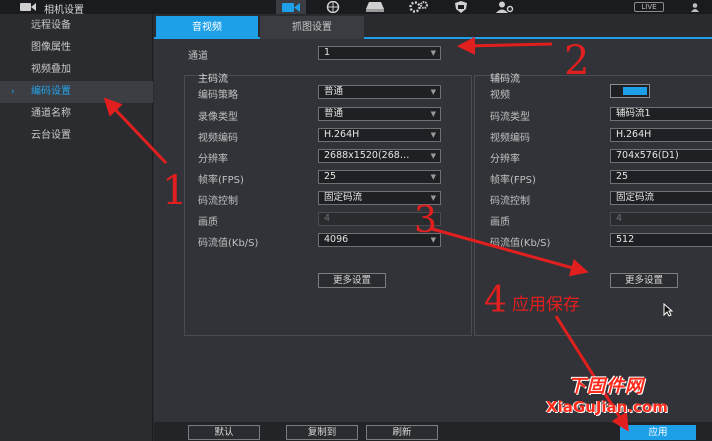  What do you see at coordinates (327, 218) in the screenshot?
I see `main-field-value: 4` at bounding box center [327, 218].